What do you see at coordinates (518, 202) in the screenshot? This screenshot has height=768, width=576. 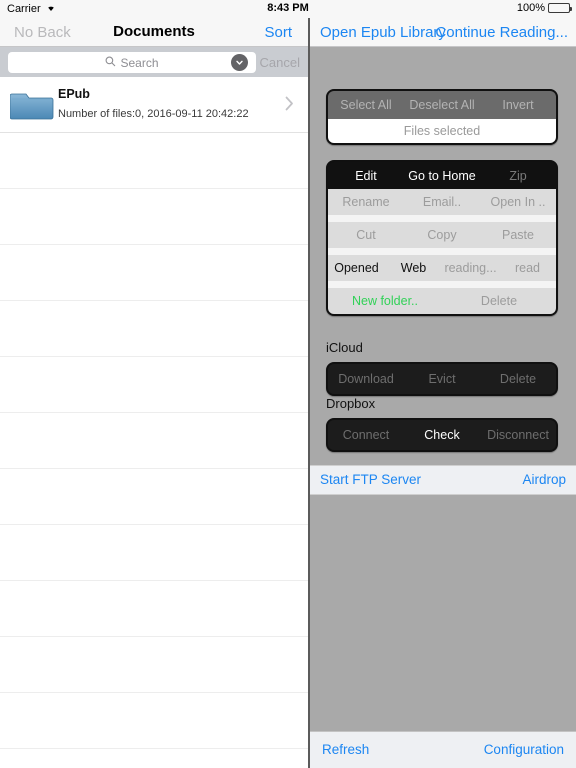 I see `open-in-button: Open In ..` at bounding box center [518, 202].